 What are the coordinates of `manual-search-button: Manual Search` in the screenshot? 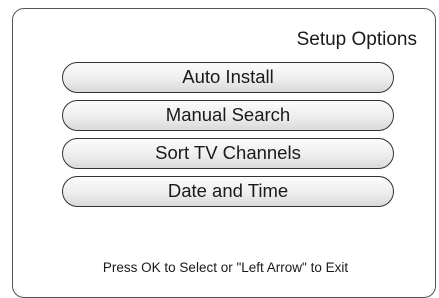 It's located at (228, 115).